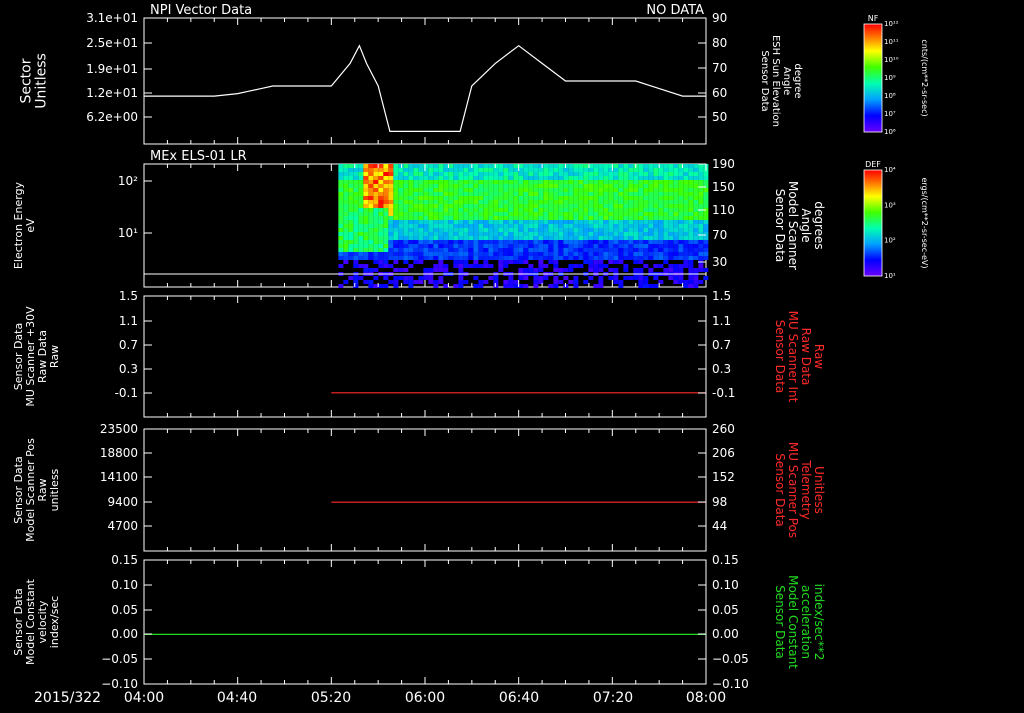 The width and height of the screenshot is (1024, 713). Describe the element at coordinates (721, 345) in the screenshot. I see `right-tick-label: 0.7` at that location.